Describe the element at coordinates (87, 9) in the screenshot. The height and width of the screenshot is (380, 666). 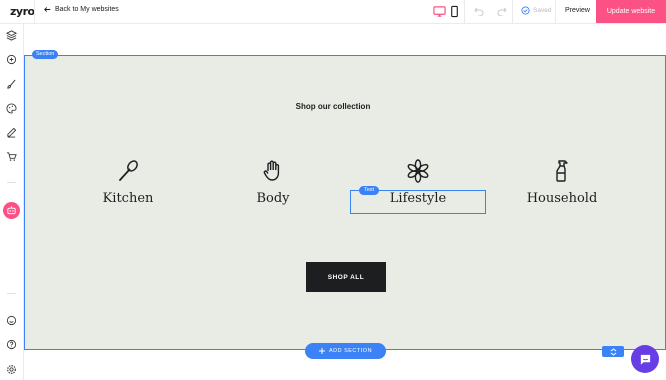
I see `back-label: Back to My websites` at that location.